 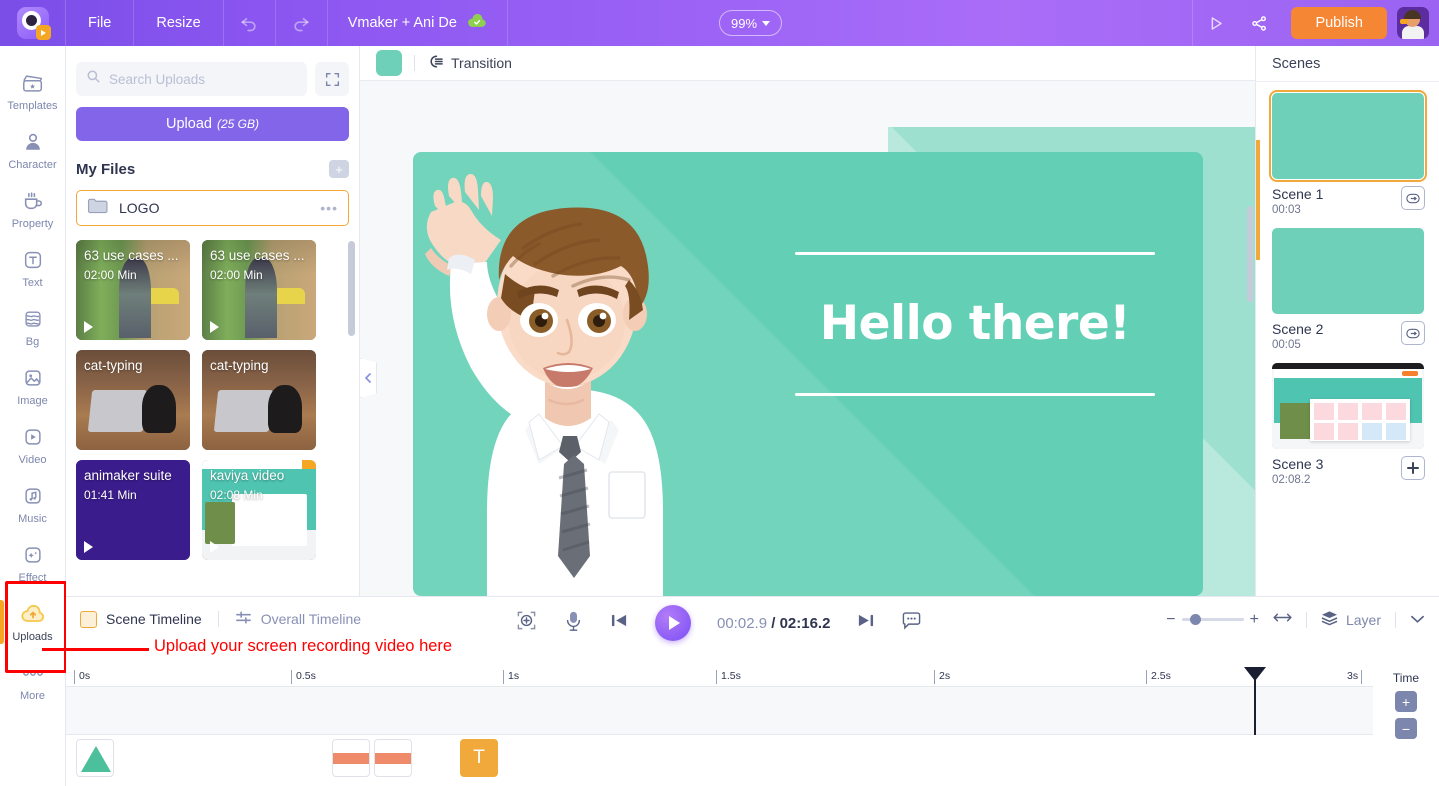 I want to click on publish-button: Publish, so click(x=1339, y=23).